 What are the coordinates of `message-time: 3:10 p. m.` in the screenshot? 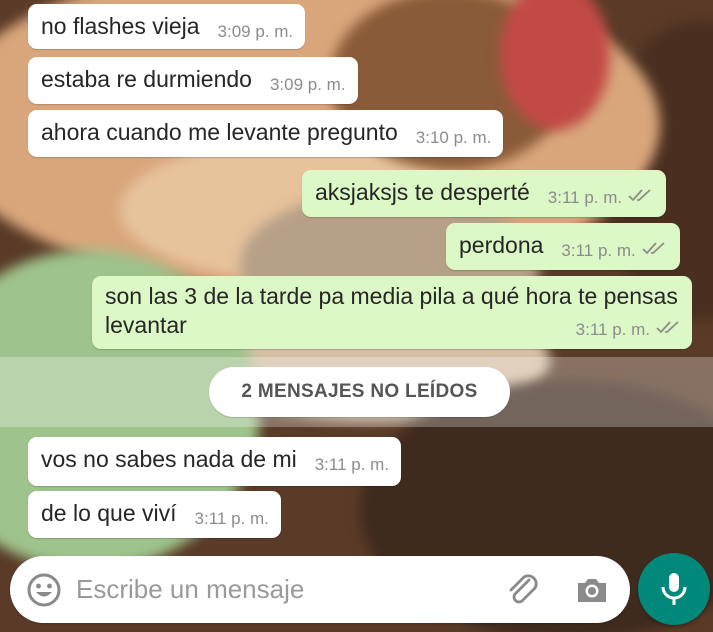 It's located at (453, 137).